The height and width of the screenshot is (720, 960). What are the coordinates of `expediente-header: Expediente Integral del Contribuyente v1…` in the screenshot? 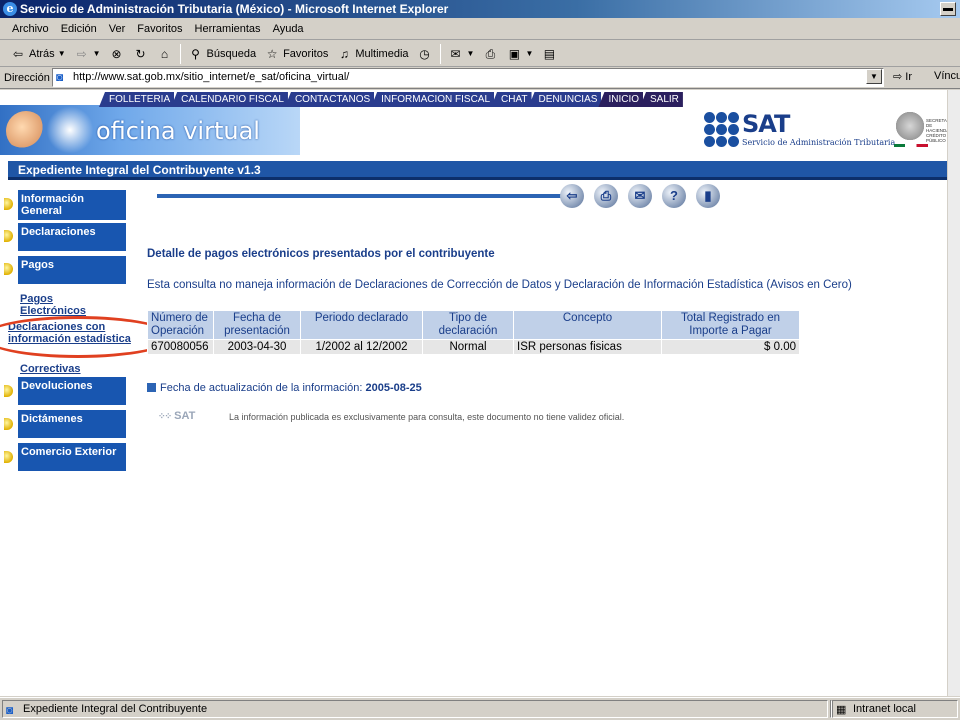 It's located at (477, 170).